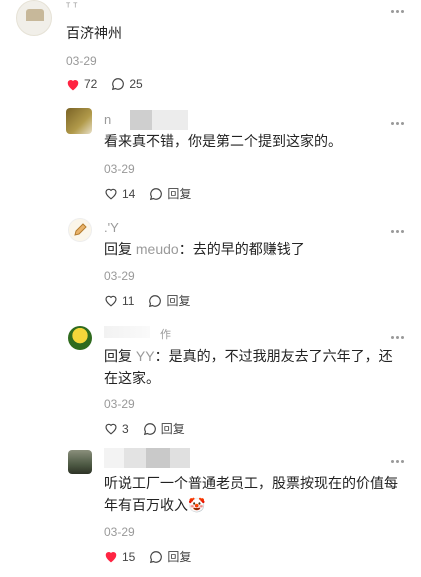 The image size is (421, 577). I want to click on like-button: 72, so click(81, 84).